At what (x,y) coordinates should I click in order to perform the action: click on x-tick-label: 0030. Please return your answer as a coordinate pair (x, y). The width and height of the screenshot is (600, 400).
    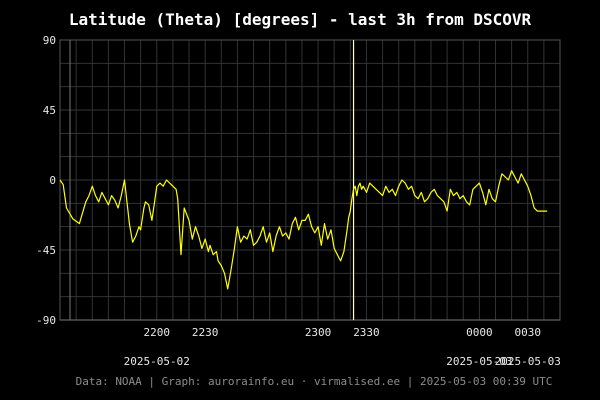
    Looking at the image, I should click on (527, 332).